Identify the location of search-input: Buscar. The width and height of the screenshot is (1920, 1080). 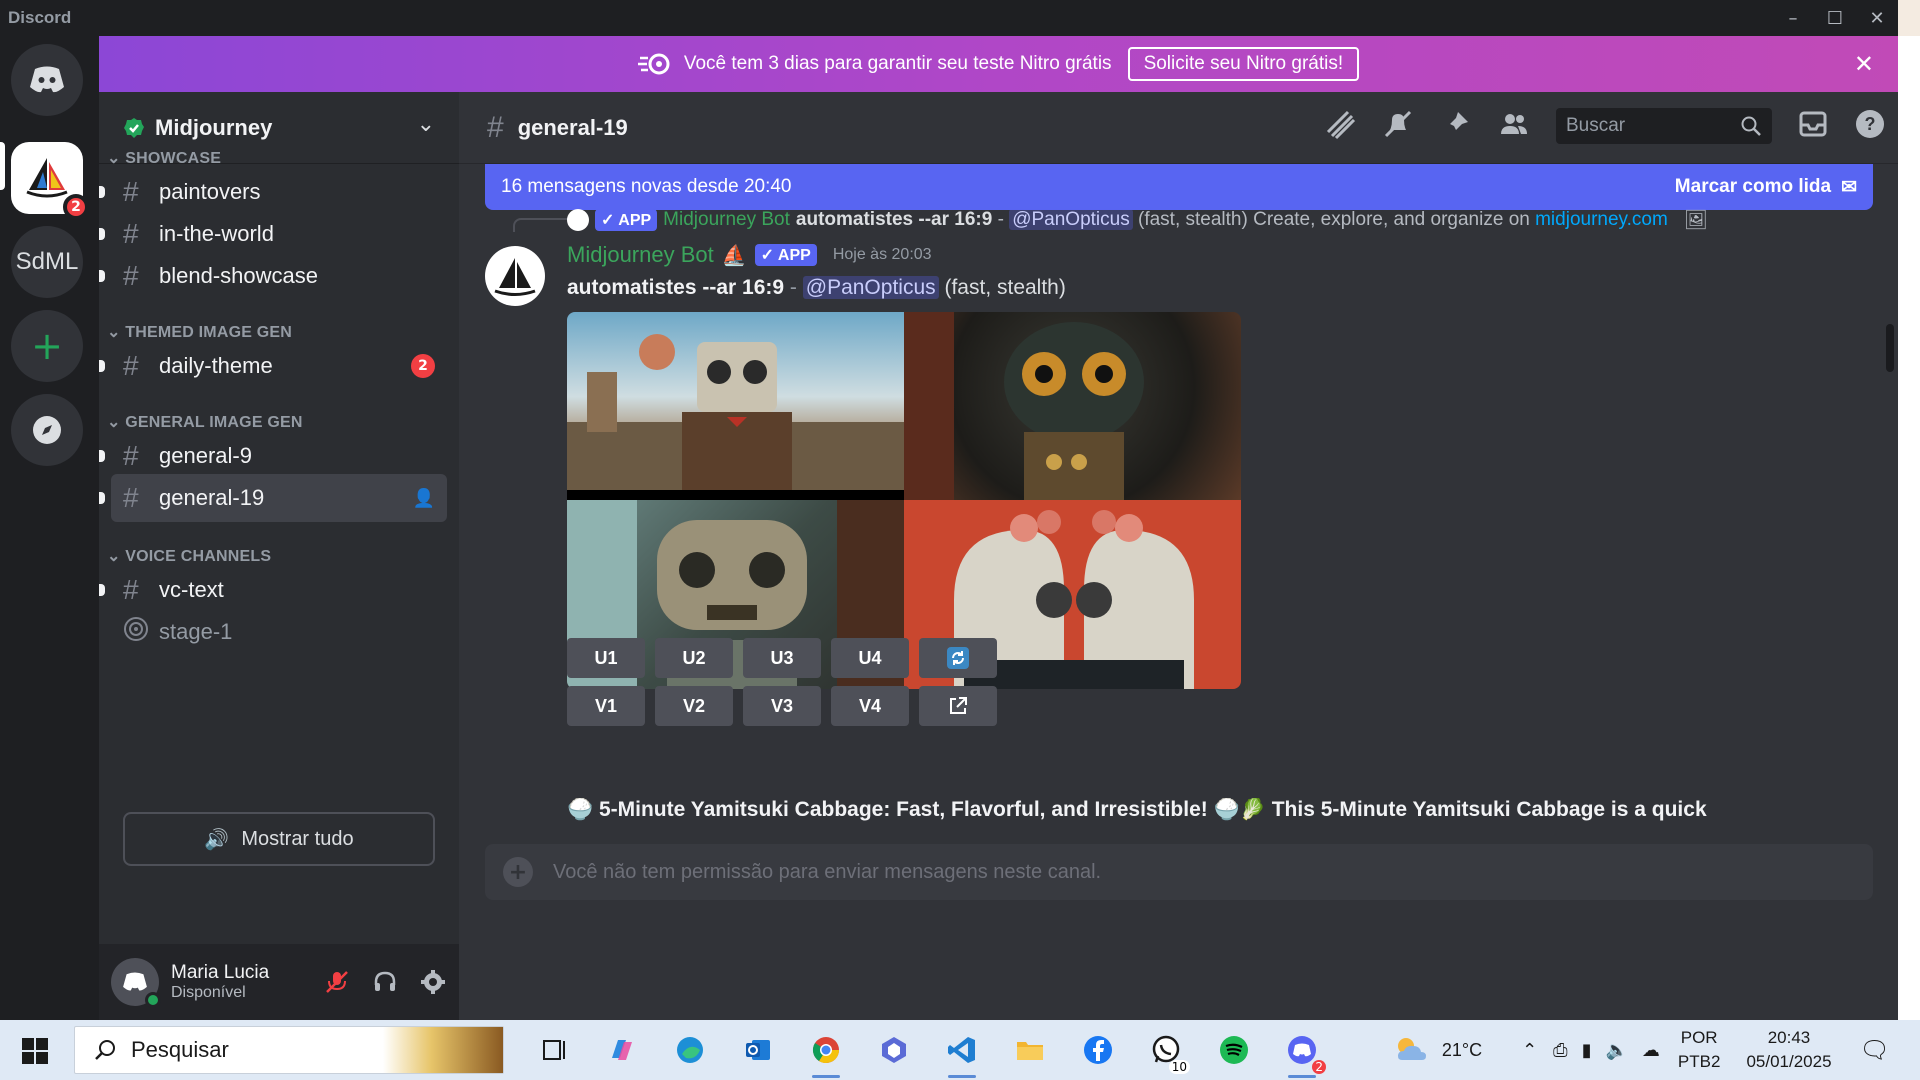
(1664, 126).